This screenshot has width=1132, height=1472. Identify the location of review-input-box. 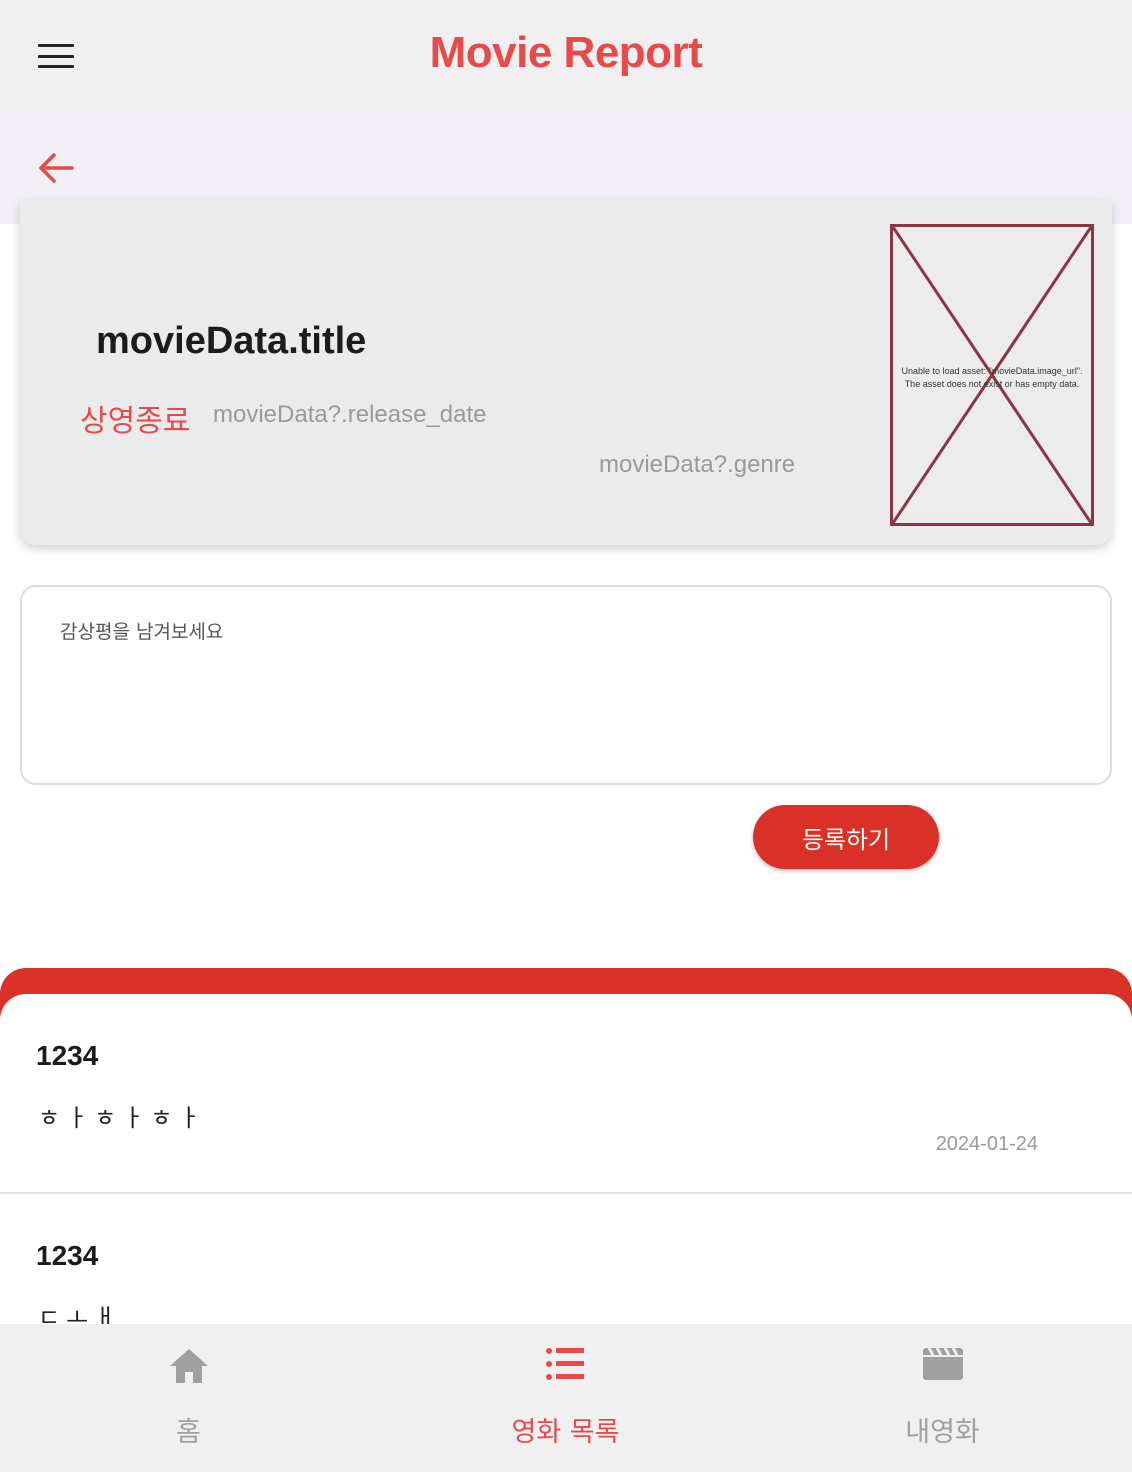
(566, 685).